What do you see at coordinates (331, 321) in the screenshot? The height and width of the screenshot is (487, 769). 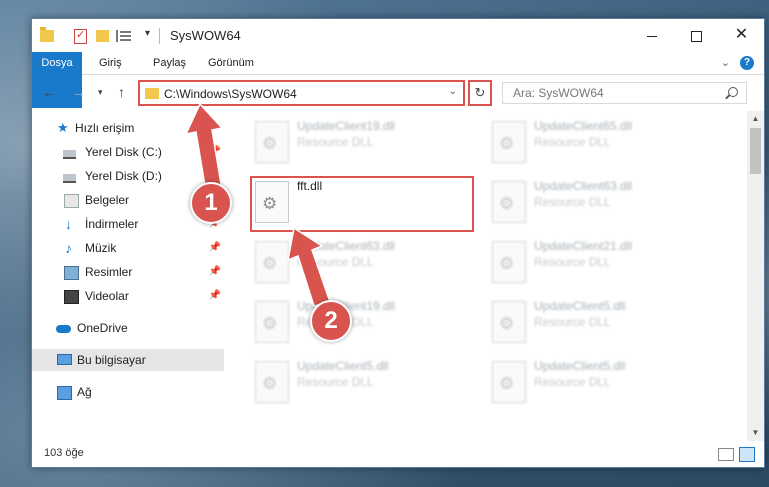 I see `step-badge-2: 2` at bounding box center [331, 321].